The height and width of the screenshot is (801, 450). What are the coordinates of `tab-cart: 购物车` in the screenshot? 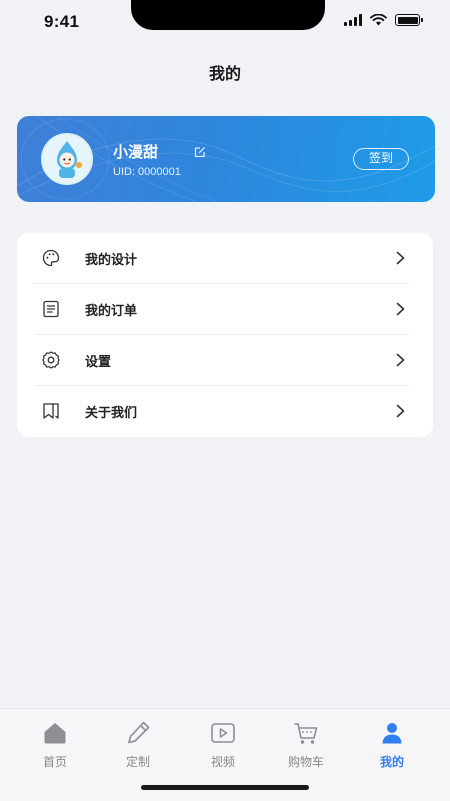 It's located at (306, 747).